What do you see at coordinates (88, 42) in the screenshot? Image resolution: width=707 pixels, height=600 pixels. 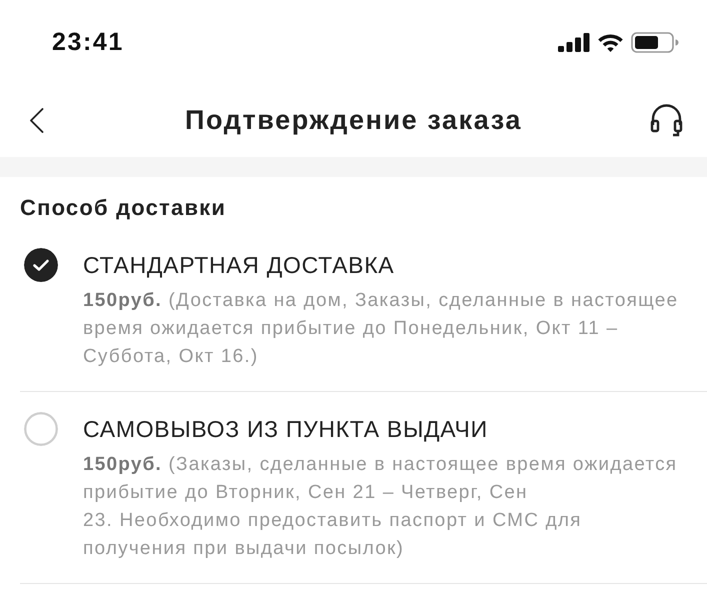 I see `status-time: 23:41` at bounding box center [88, 42].